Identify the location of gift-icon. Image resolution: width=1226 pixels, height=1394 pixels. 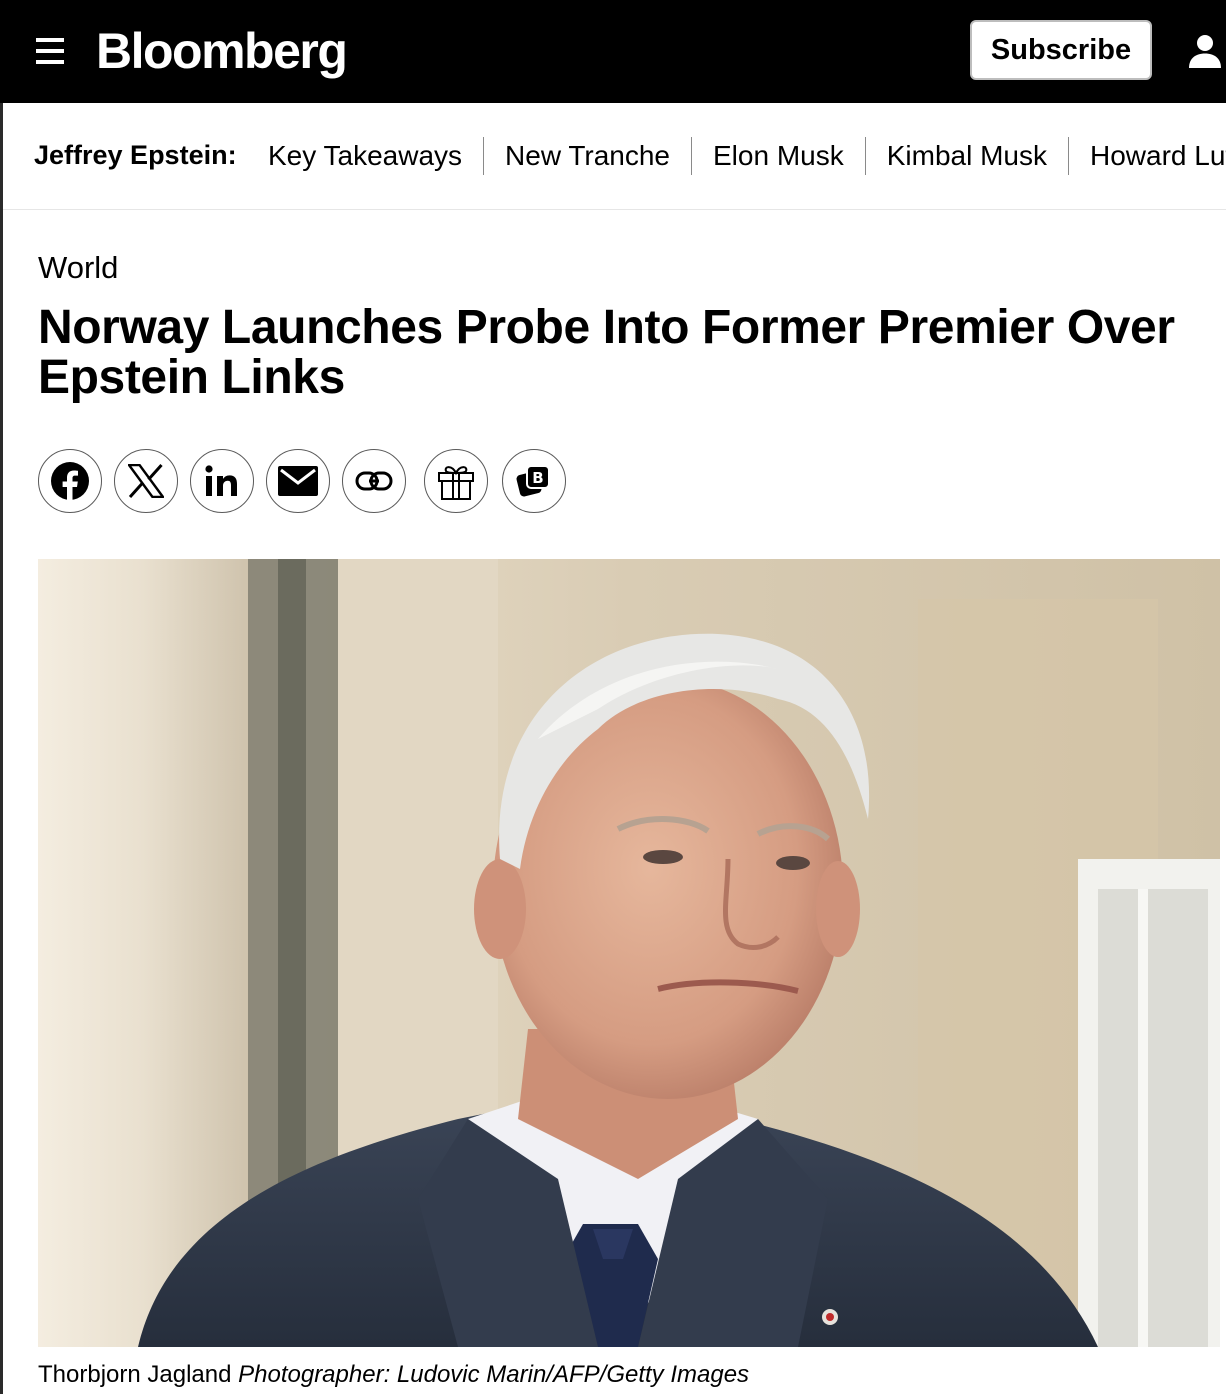
(456, 483).